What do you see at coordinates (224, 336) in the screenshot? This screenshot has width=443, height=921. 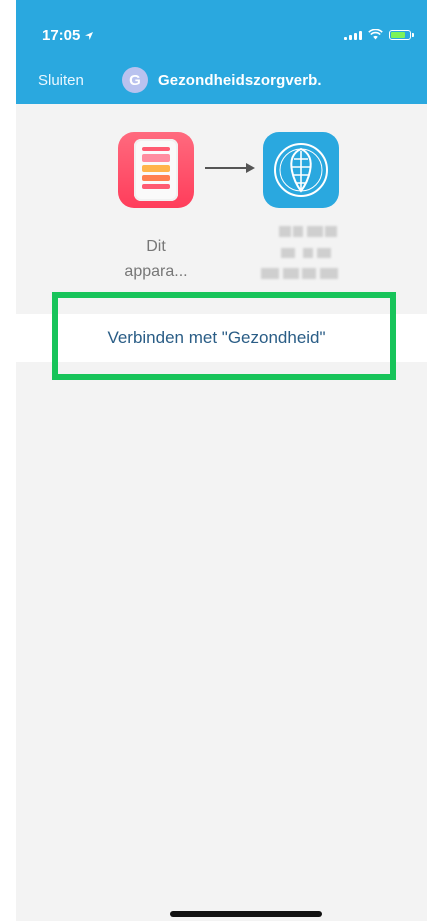 I see `highlight-box` at bounding box center [224, 336].